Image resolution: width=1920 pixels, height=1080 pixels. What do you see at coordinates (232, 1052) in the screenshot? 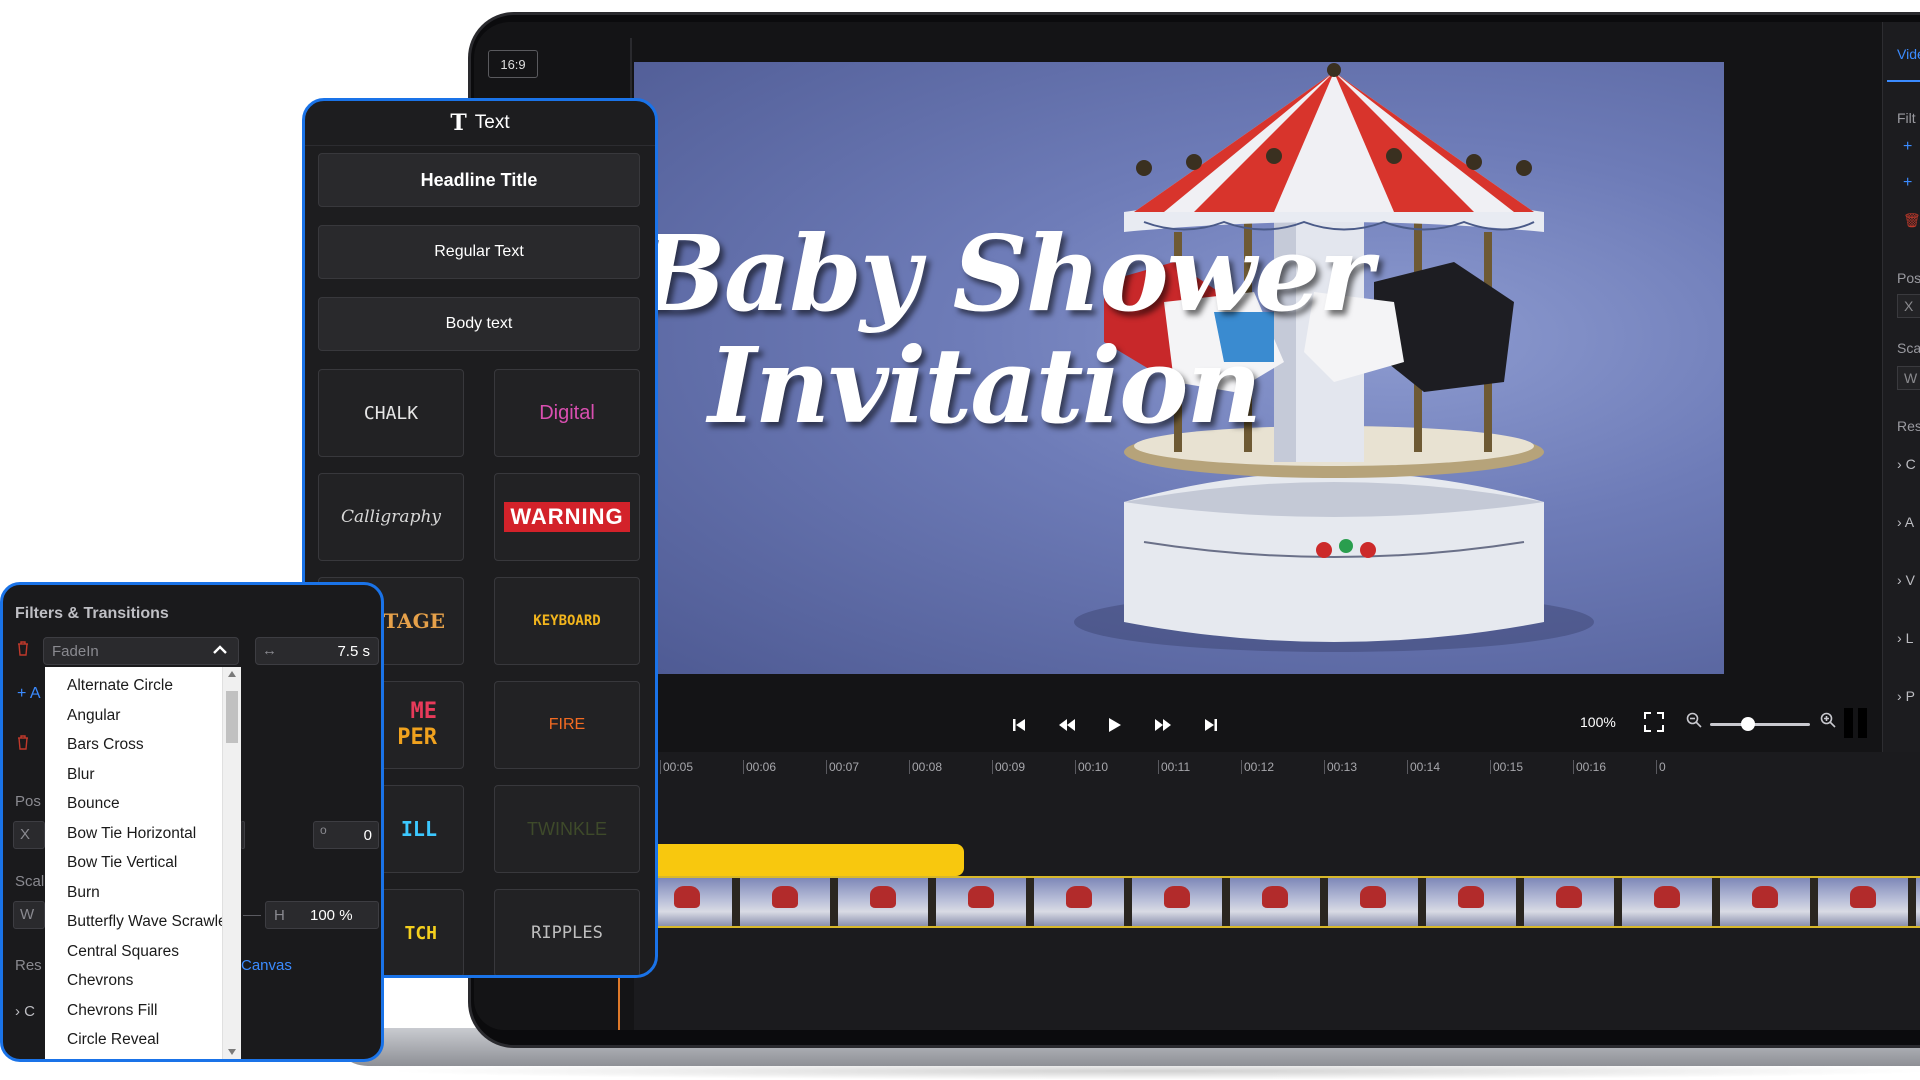
I see `scroll-down-icon` at bounding box center [232, 1052].